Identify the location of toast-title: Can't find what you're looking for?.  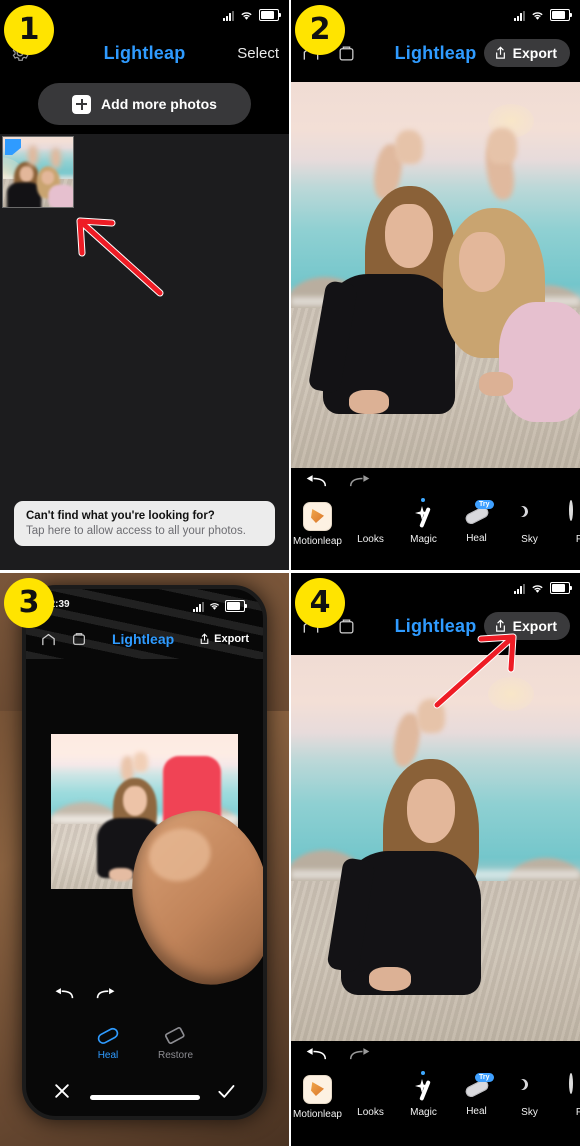
(120, 516).